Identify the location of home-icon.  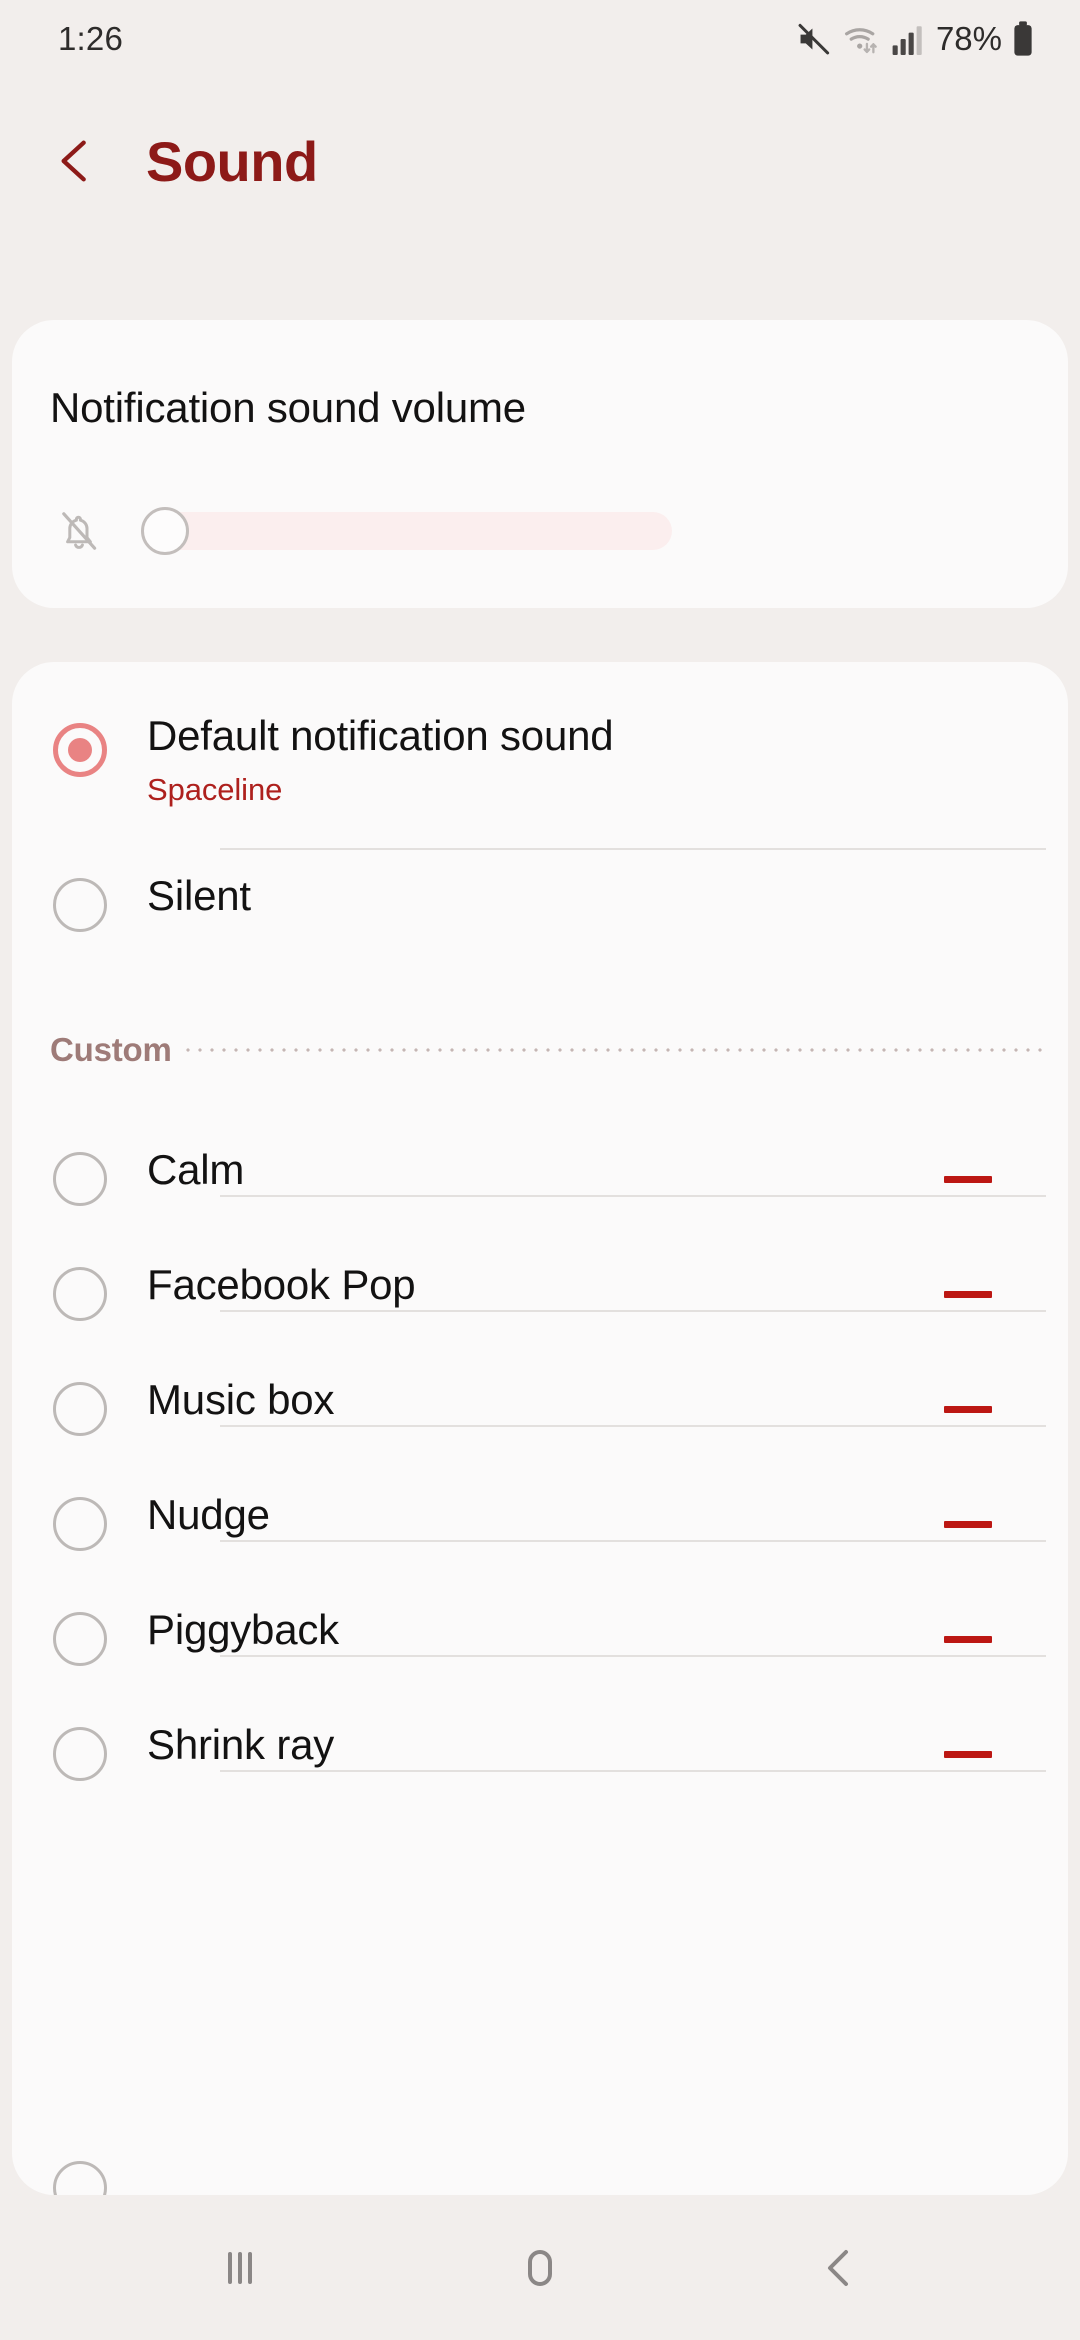
(540, 2268).